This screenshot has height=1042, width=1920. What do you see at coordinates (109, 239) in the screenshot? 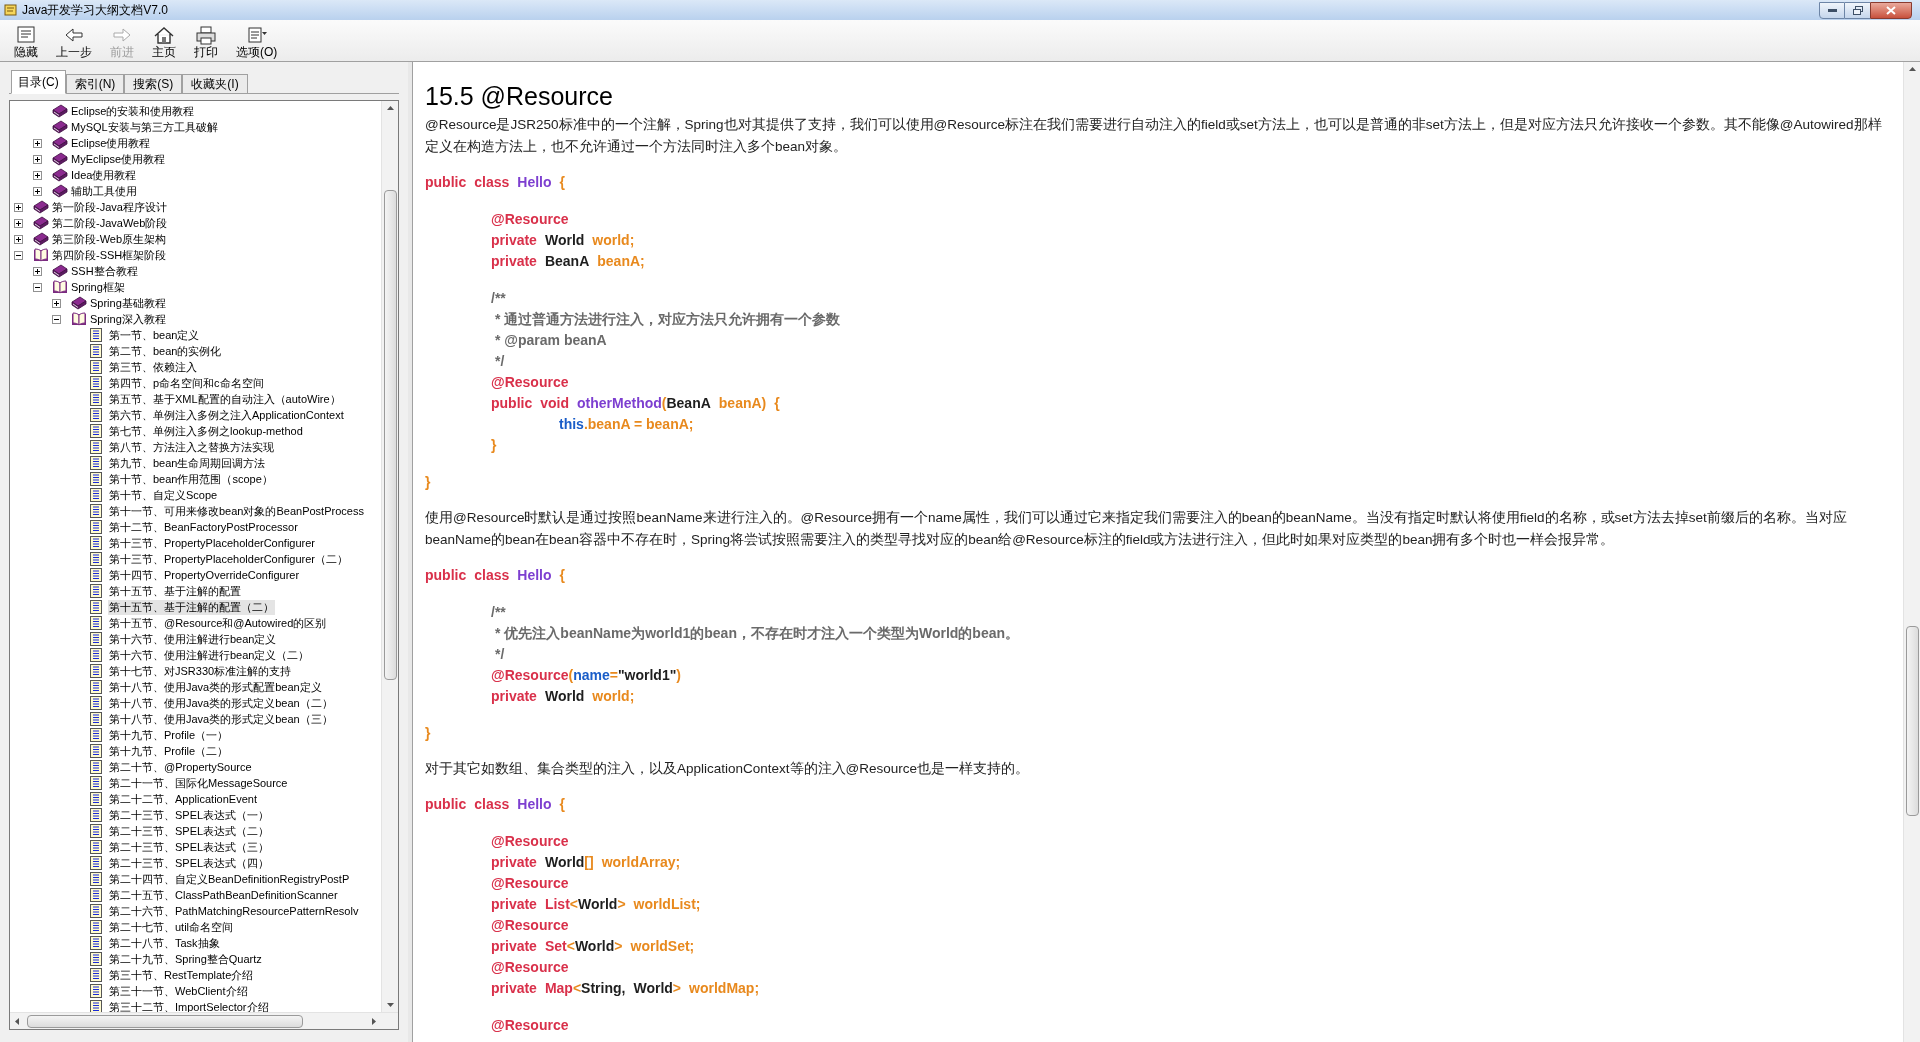
I see `tree-item: 第三阶段-Web原生架构` at bounding box center [109, 239].